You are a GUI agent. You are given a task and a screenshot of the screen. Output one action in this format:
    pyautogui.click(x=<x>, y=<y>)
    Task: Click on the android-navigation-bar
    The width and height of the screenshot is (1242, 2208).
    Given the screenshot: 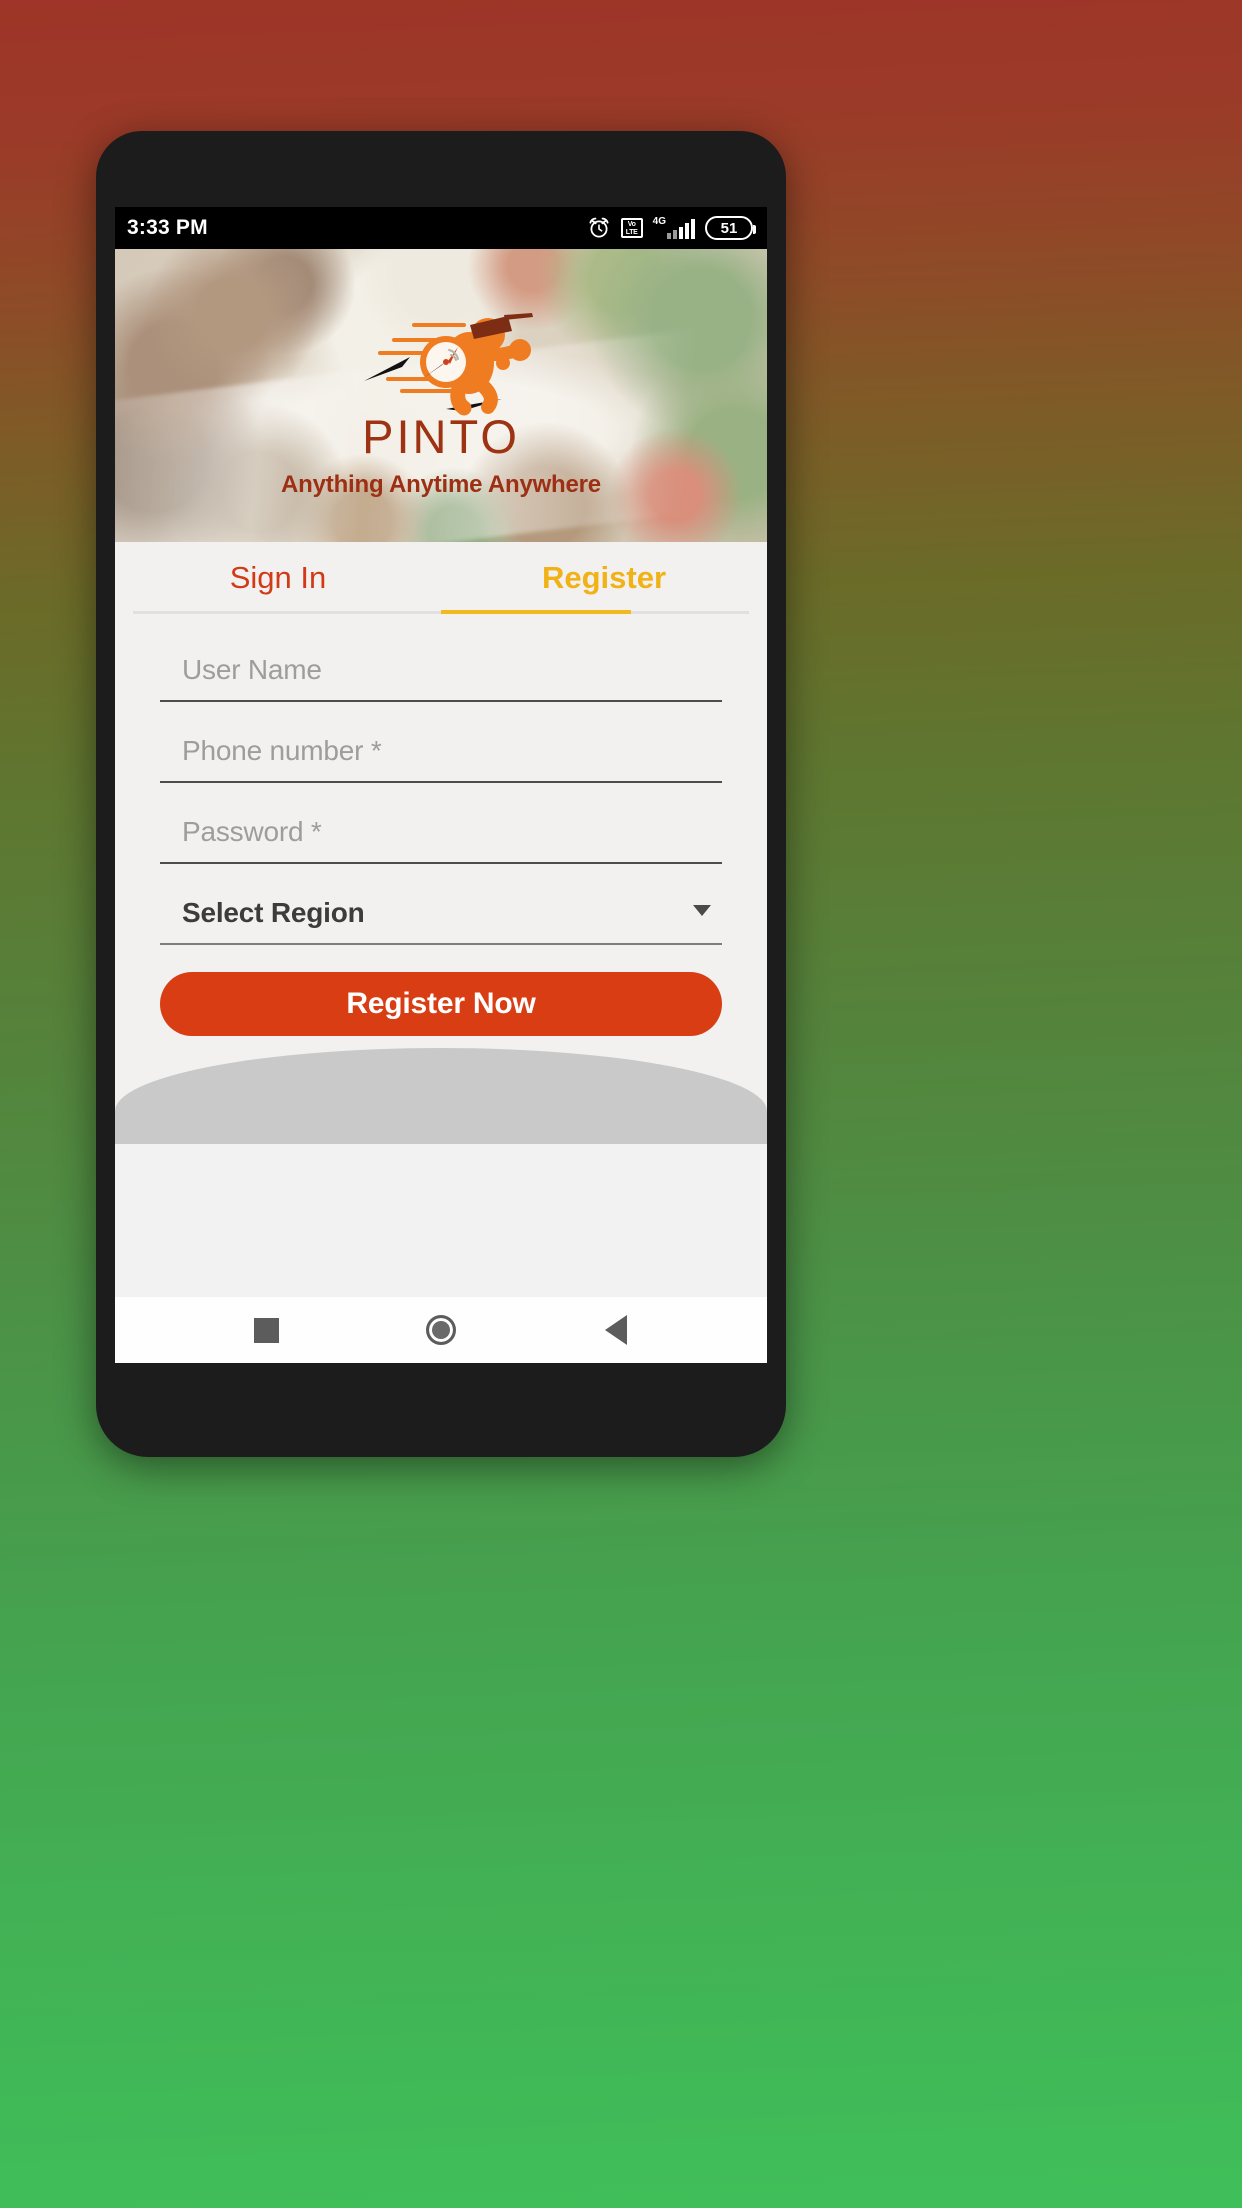 What is the action you would take?
    pyautogui.click(x=441, y=1330)
    